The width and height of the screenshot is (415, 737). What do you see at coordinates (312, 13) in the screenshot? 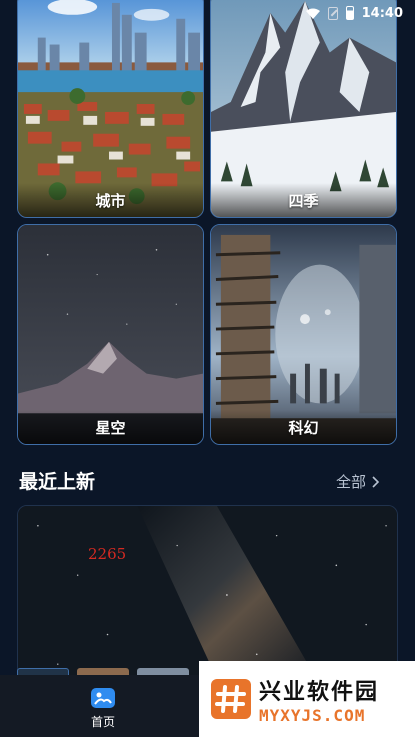
I see `wifi-icon` at bounding box center [312, 13].